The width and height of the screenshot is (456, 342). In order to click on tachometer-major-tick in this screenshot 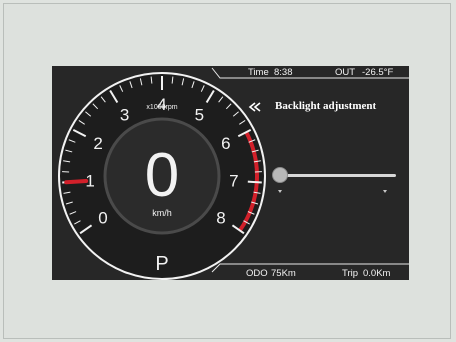, I will do `click(254, 182)`.